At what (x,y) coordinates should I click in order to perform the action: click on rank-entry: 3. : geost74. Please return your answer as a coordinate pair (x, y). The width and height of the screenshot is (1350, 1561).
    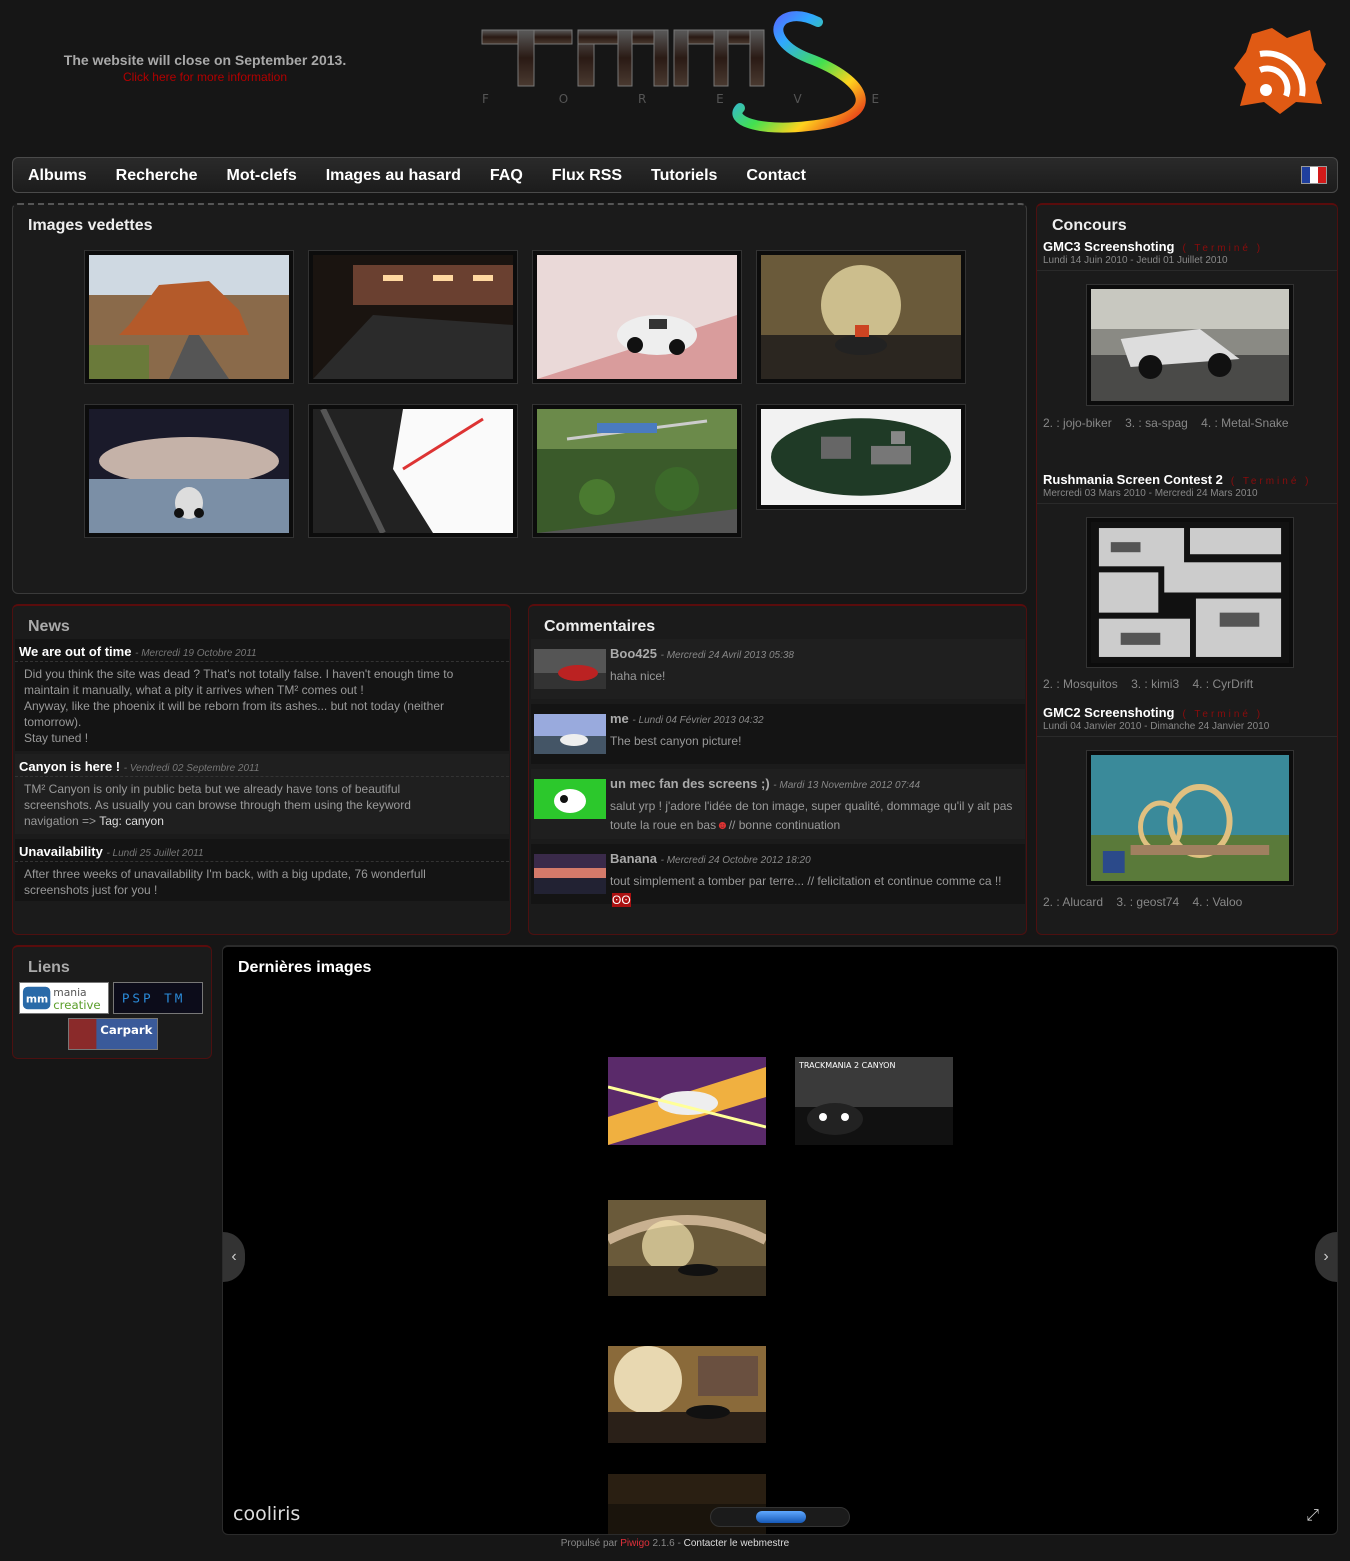
    Looking at the image, I should click on (1148, 902).